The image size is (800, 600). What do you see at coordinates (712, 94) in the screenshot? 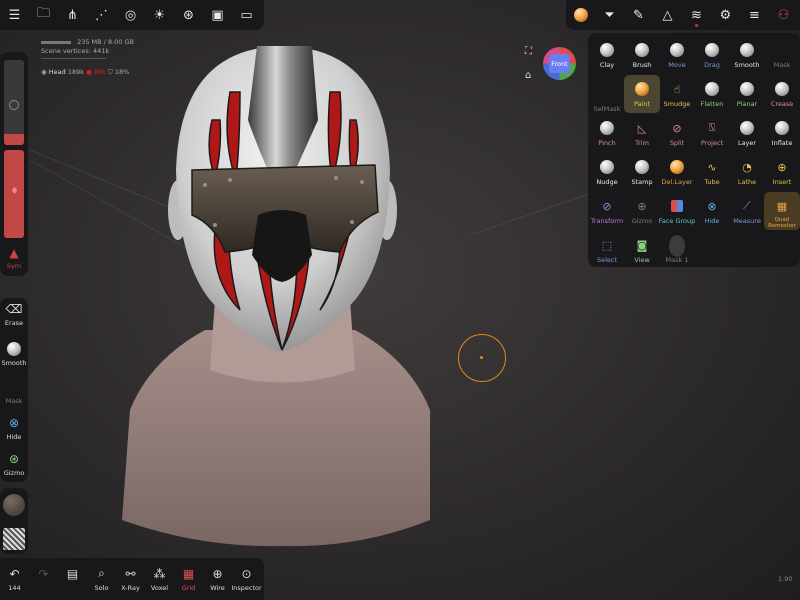
I see `tool-flatten: Flatten` at bounding box center [712, 94].